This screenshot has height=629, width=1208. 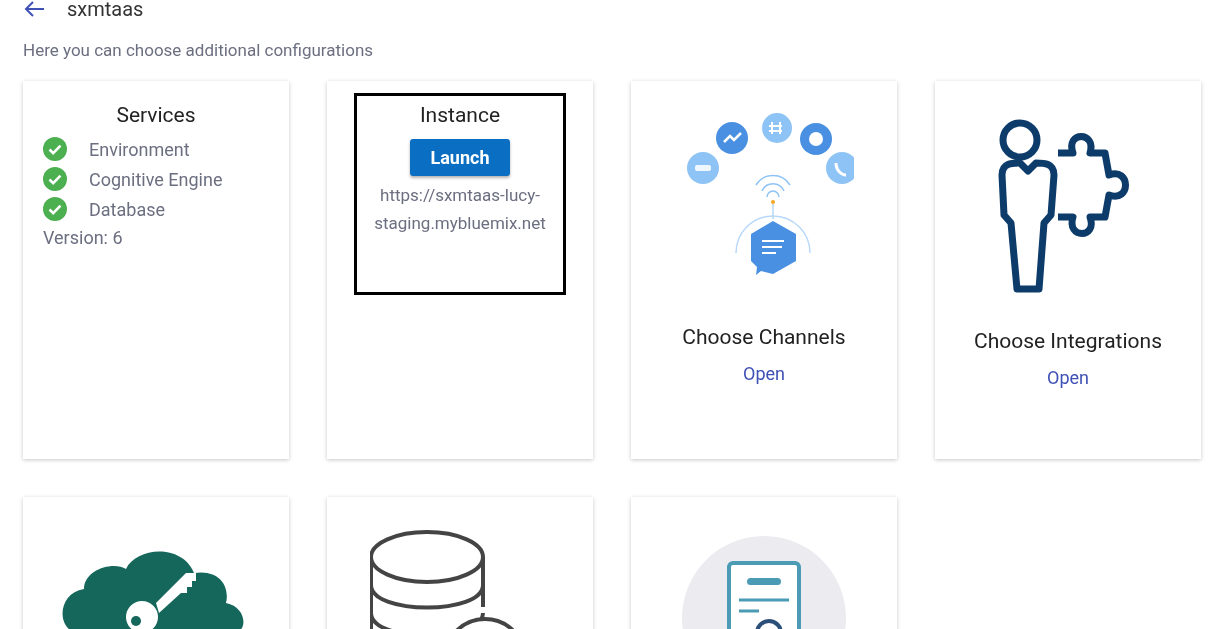 I want to click on page-subtitle: Here you can choose additional configurations, so click(x=199, y=50).